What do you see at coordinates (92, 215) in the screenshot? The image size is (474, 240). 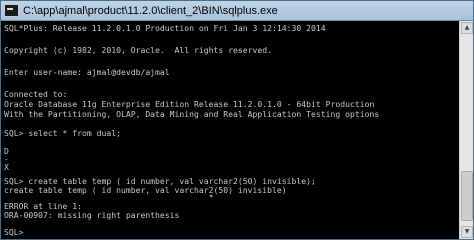 I see `console-line: ORA-00907: missing right parenthesis` at bounding box center [92, 215].